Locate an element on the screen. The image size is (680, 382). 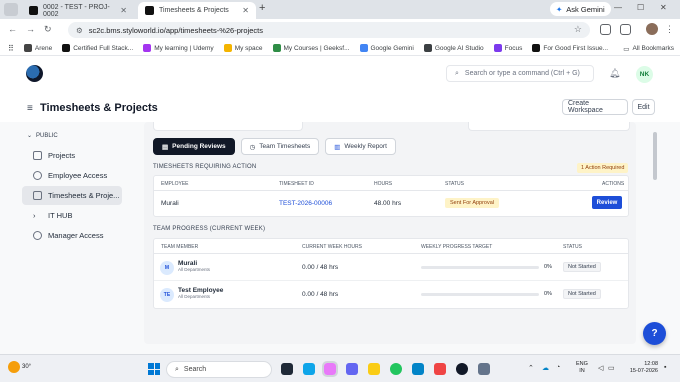
sidebar-item-employee-access: Employee Access is located at coordinates (72, 175).